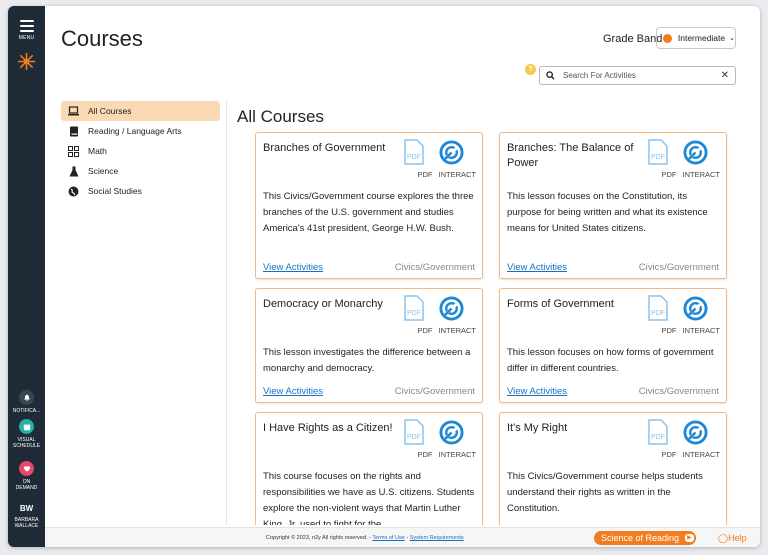  Describe the element at coordinates (26, 443) in the screenshot. I see `rail-item-label: VISUAL SCHEDULE` at that location.